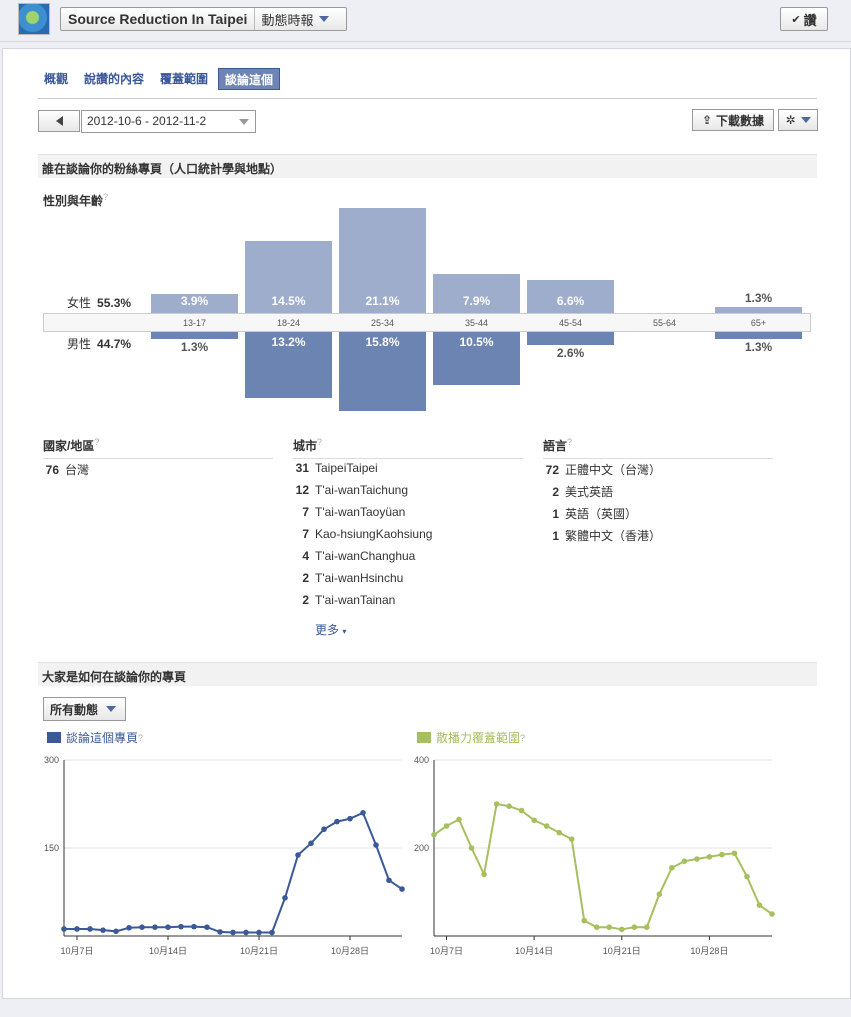 The width and height of the screenshot is (851, 1017). I want to click on gear-icon: ✲, so click(790, 120).